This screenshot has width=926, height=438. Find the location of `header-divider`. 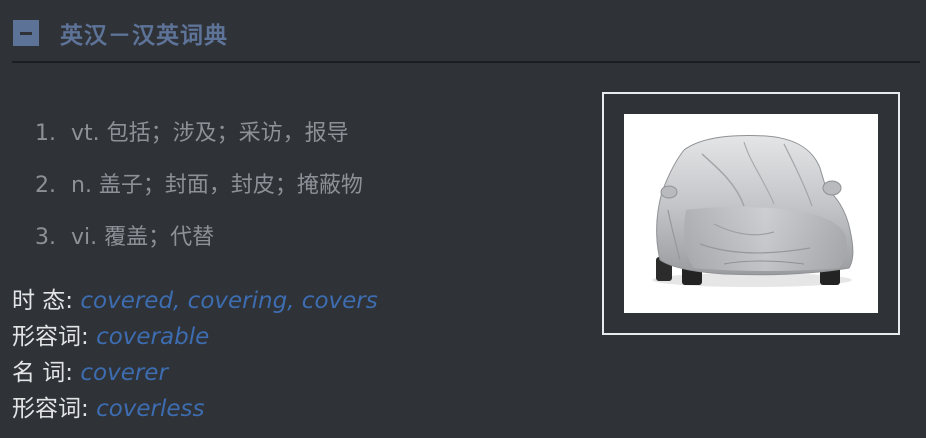

header-divider is located at coordinates (466, 62).